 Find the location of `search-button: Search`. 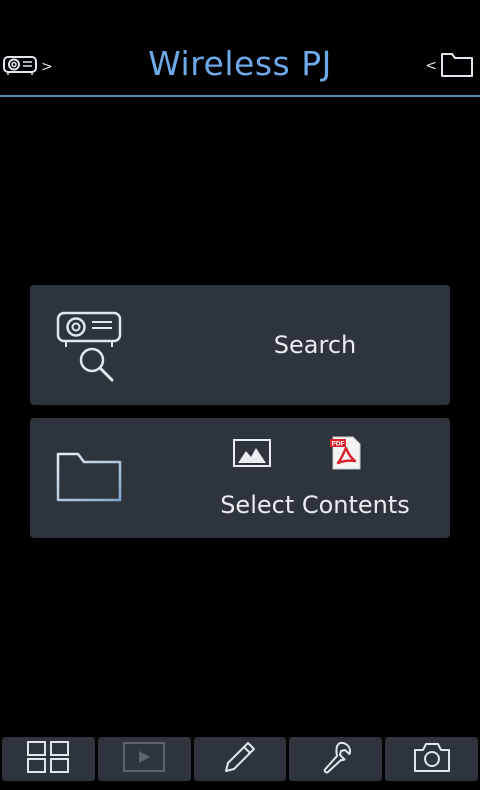

search-button: Search is located at coordinates (240, 345).